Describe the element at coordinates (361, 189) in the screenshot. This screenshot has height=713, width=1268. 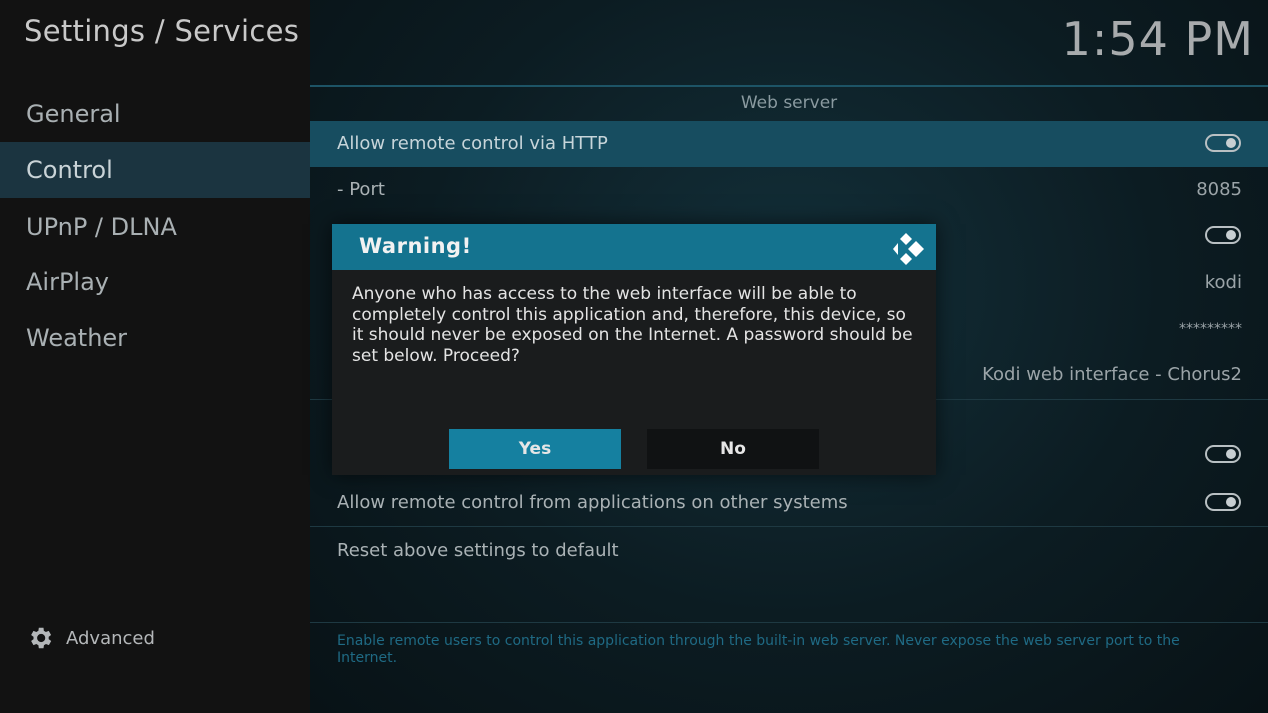
I see `setting-label: - Port` at that location.